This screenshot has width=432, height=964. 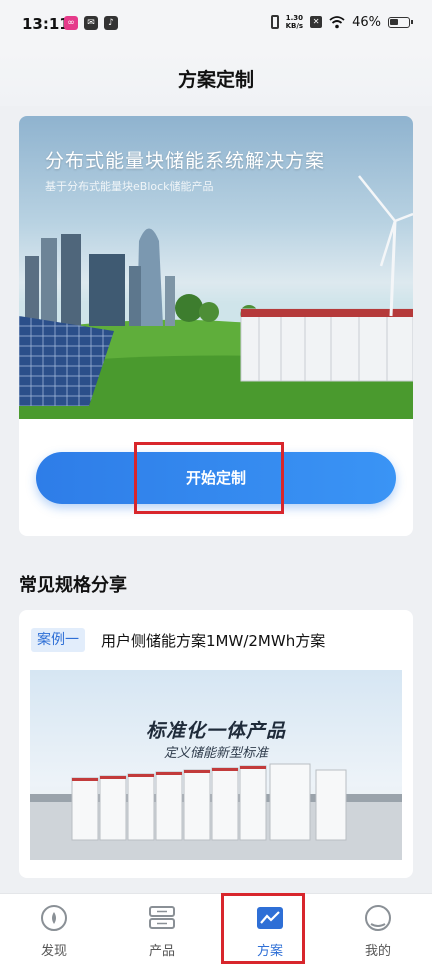 What do you see at coordinates (129, 186) in the screenshot?
I see `hero-subtitle: 基于分布式能量块eBlock储能产品` at bounding box center [129, 186].